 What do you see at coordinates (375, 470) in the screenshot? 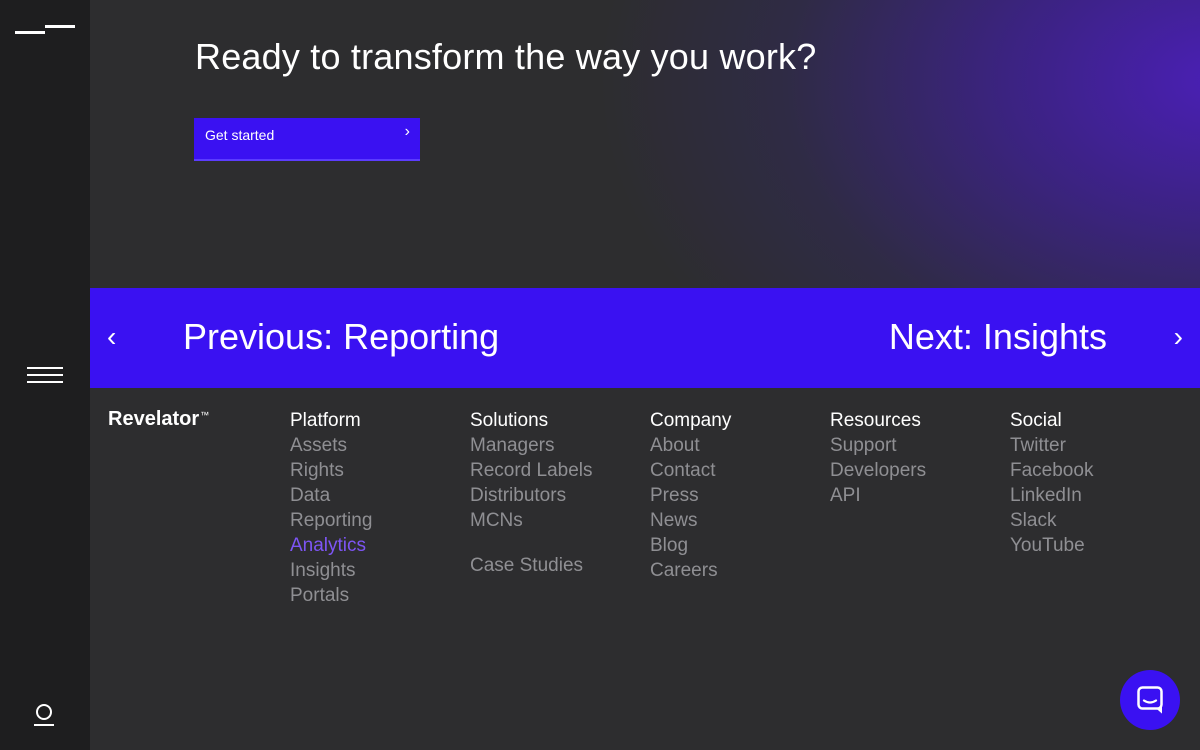
I see `footer-link-rights: Rights` at bounding box center [375, 470].